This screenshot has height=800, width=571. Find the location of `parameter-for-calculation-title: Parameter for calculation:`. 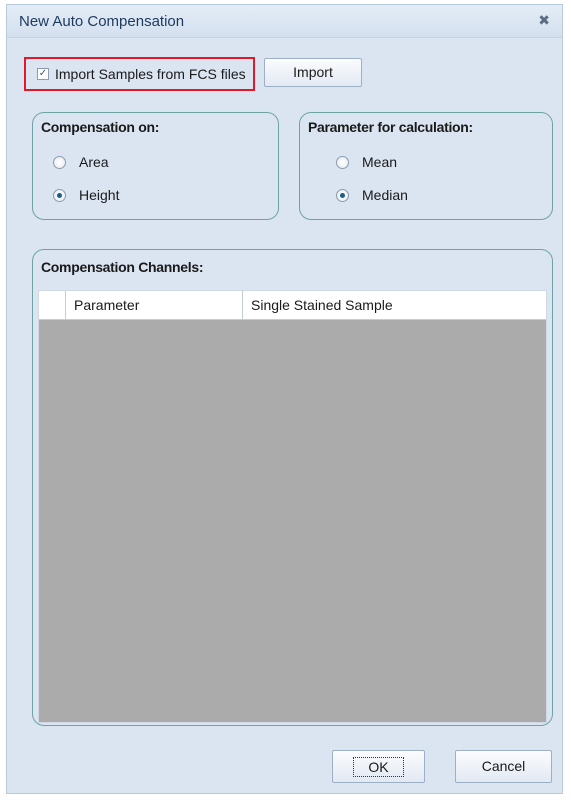

parameter-for-calculation-title: Parameter for calculation: is located at coordinates (390, 127).